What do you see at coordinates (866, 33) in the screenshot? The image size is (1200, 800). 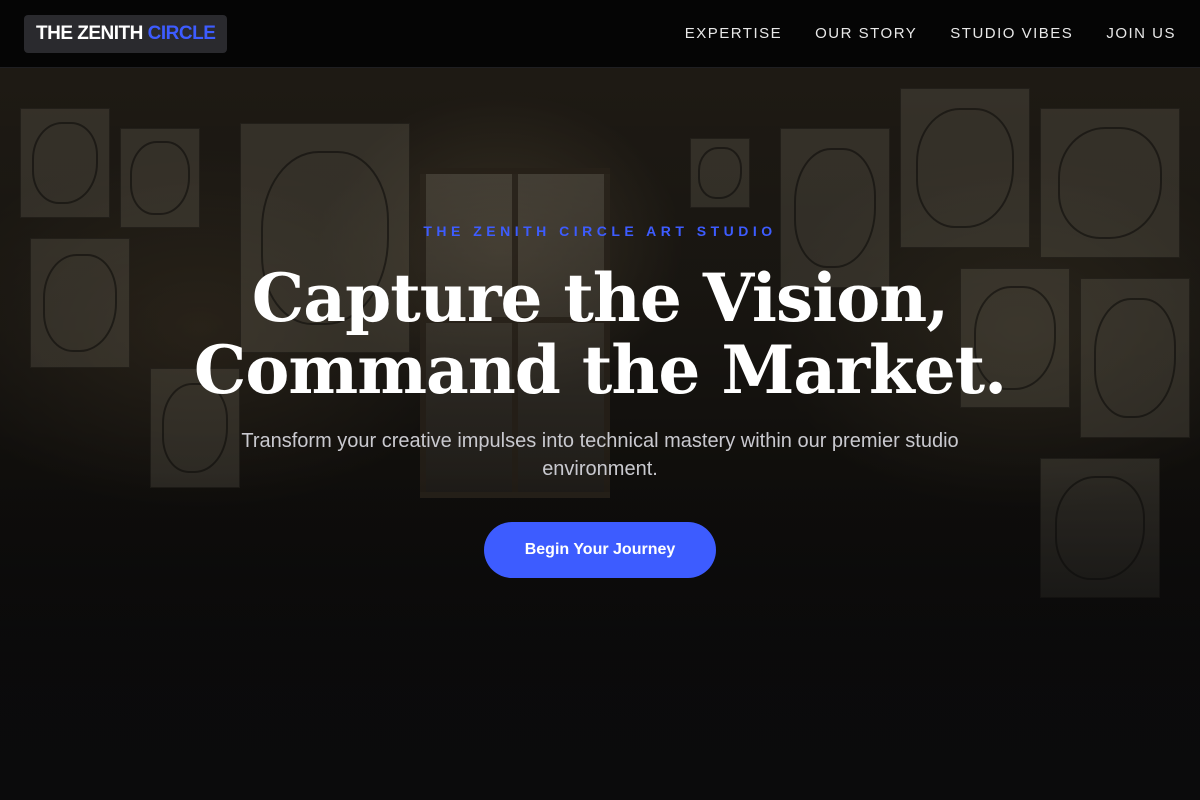 I see `nav-link-our-story: OUR STORY` at bounding box center [866, 33].